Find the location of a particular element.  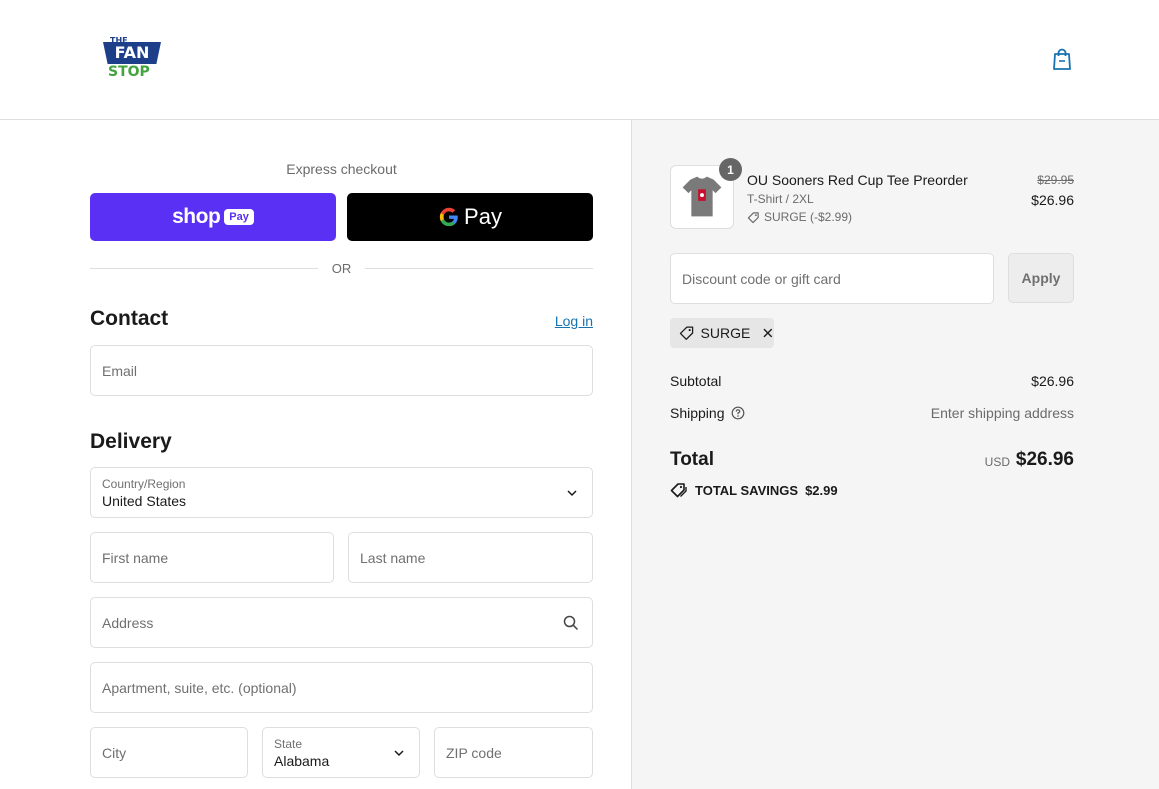

shop-pay-button: shop Pay is located at coordinates (213, 217).